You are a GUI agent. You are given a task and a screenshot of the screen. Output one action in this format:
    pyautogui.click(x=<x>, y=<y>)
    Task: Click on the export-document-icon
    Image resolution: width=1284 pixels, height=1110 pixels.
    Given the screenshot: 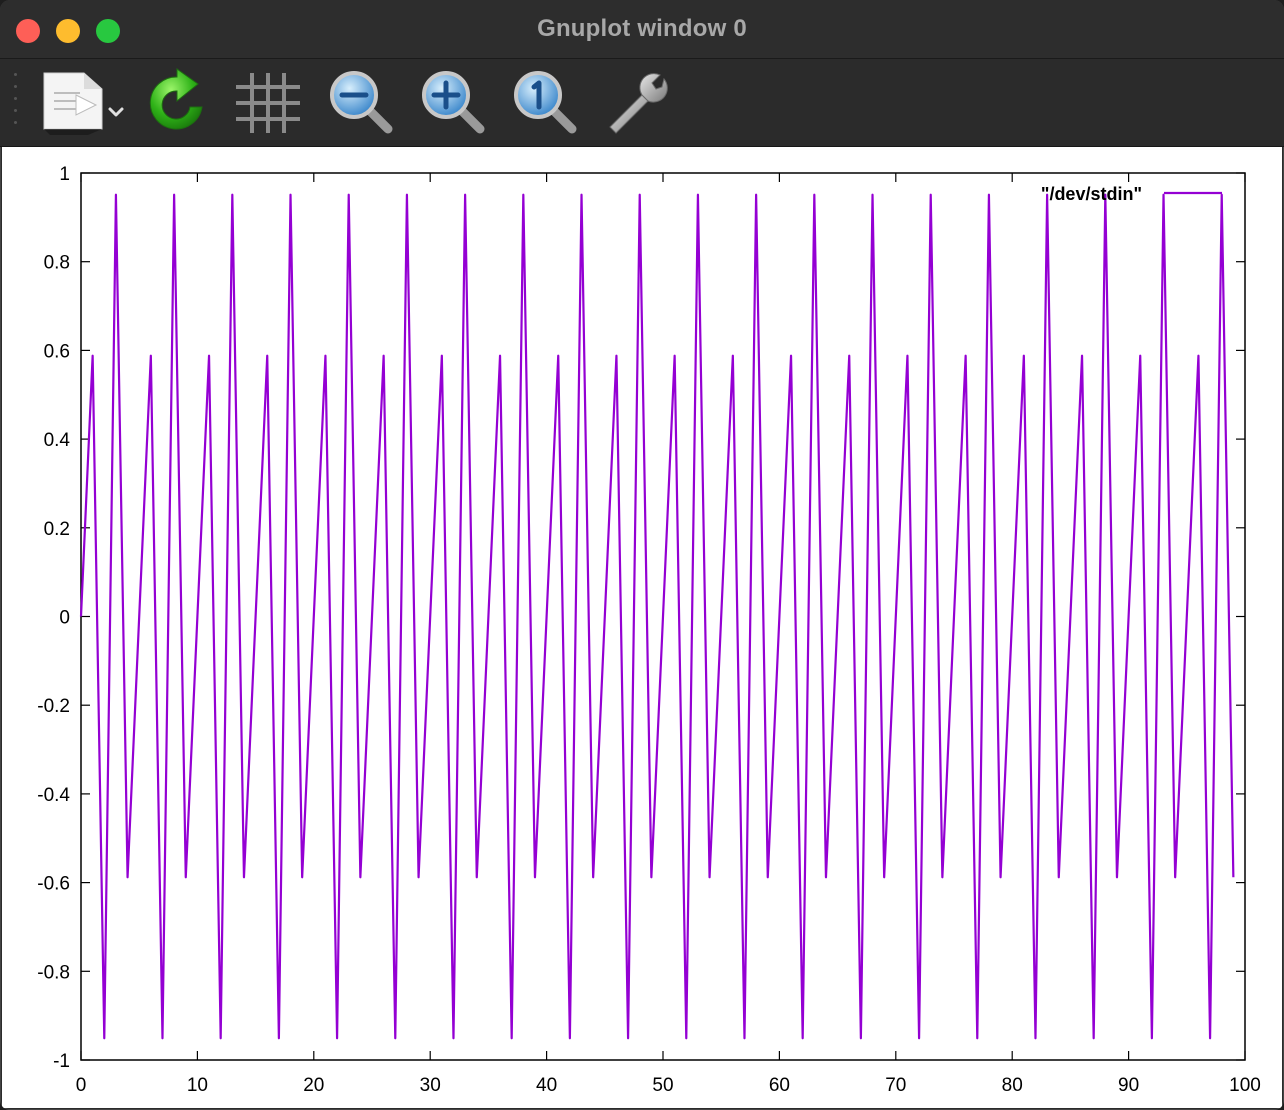 What is the action you would take?
    pyautogui.click(x=83, y=103)
    